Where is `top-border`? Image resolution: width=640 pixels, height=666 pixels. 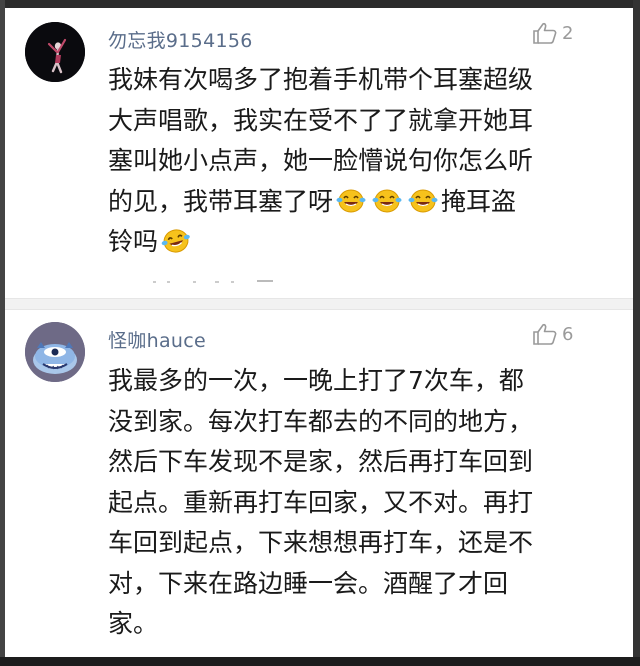
top-border is located at coordinates (320, 4).